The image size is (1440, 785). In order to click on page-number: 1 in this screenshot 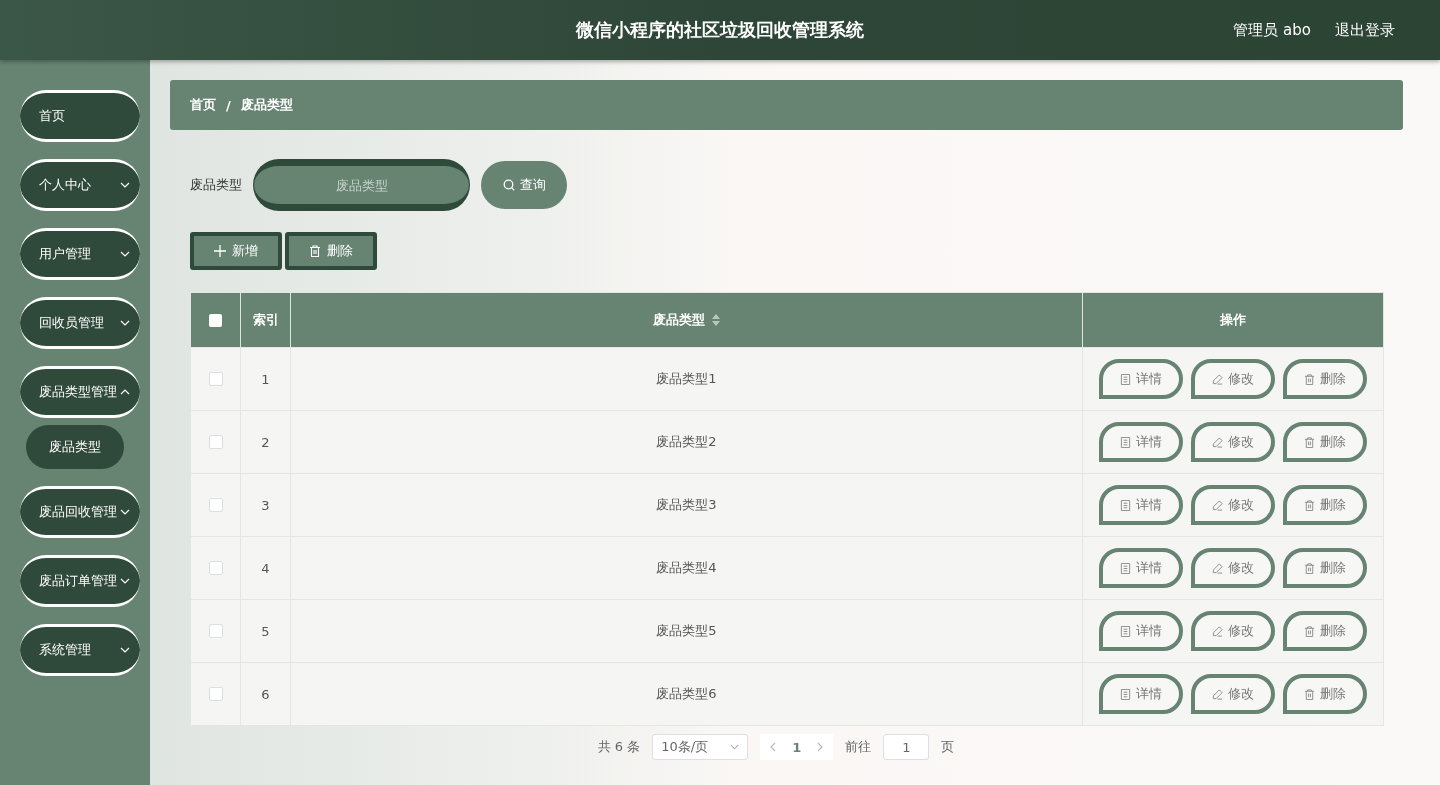, I will do `click(797, 747)`.